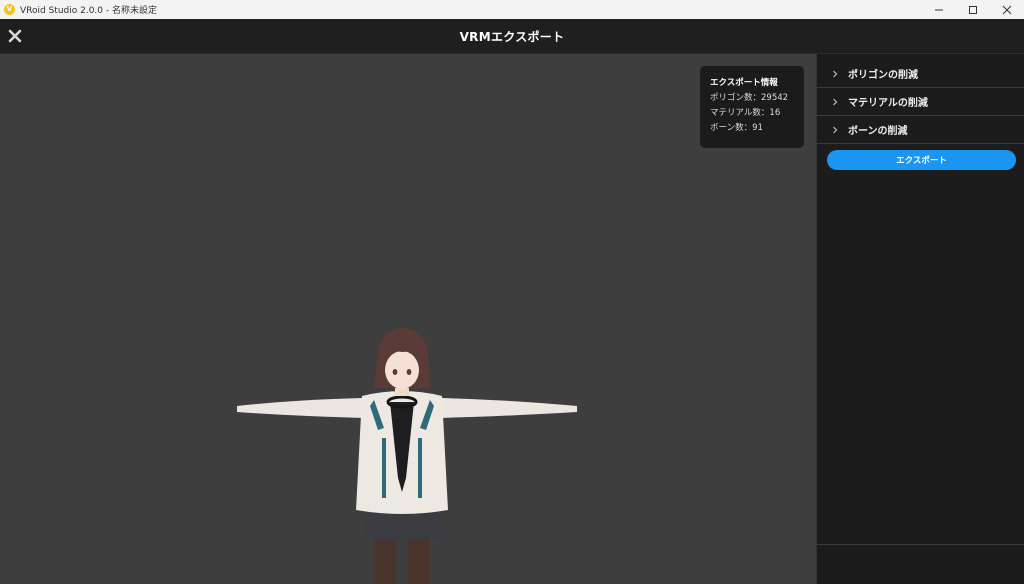 Image resolution: width=1024 pixels, height=584 pixels. What do you see at coordinates (921, 160) in the screenshot?
I see `export-button: エクスポート` at bounding box center [921, 160].